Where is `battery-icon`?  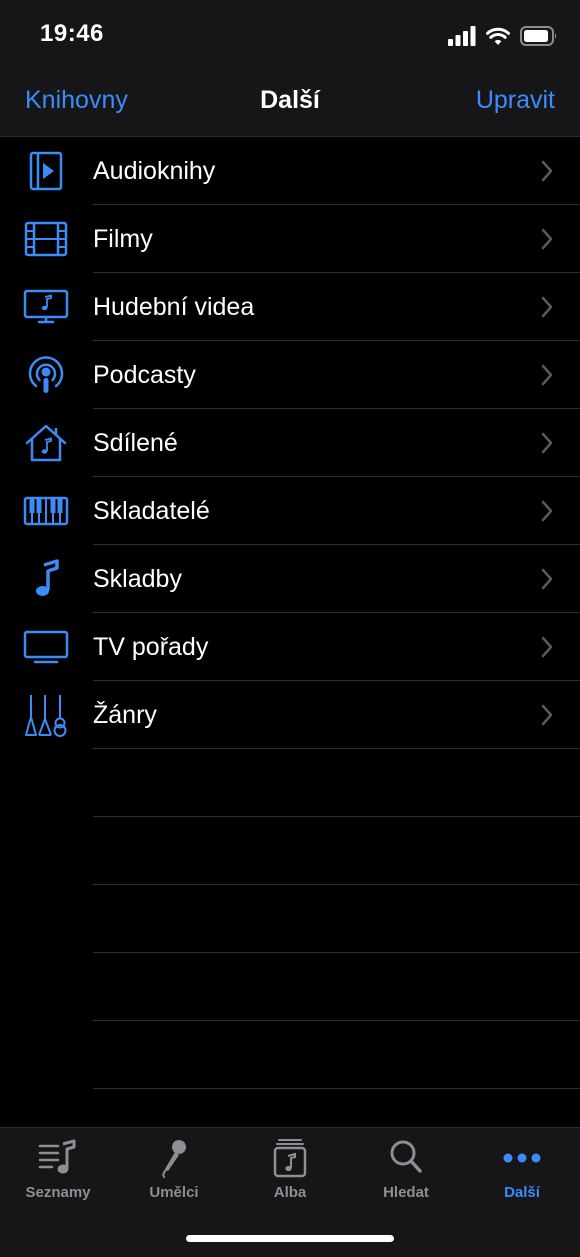
battery-icon is located at coordinates (538, 36).